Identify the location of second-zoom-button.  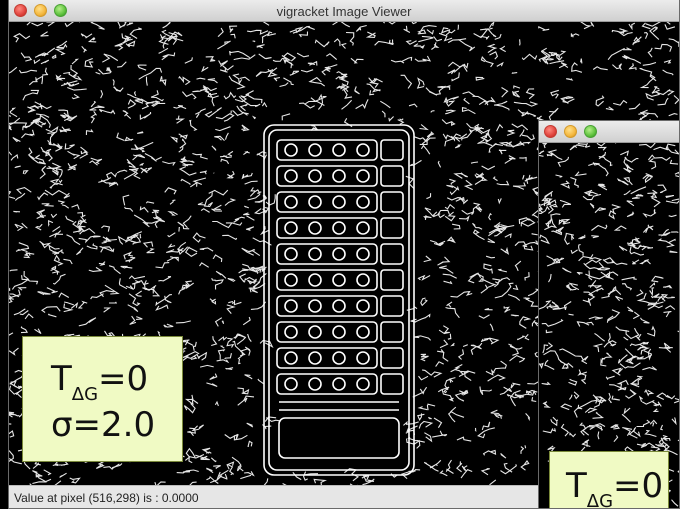
(590, 131).